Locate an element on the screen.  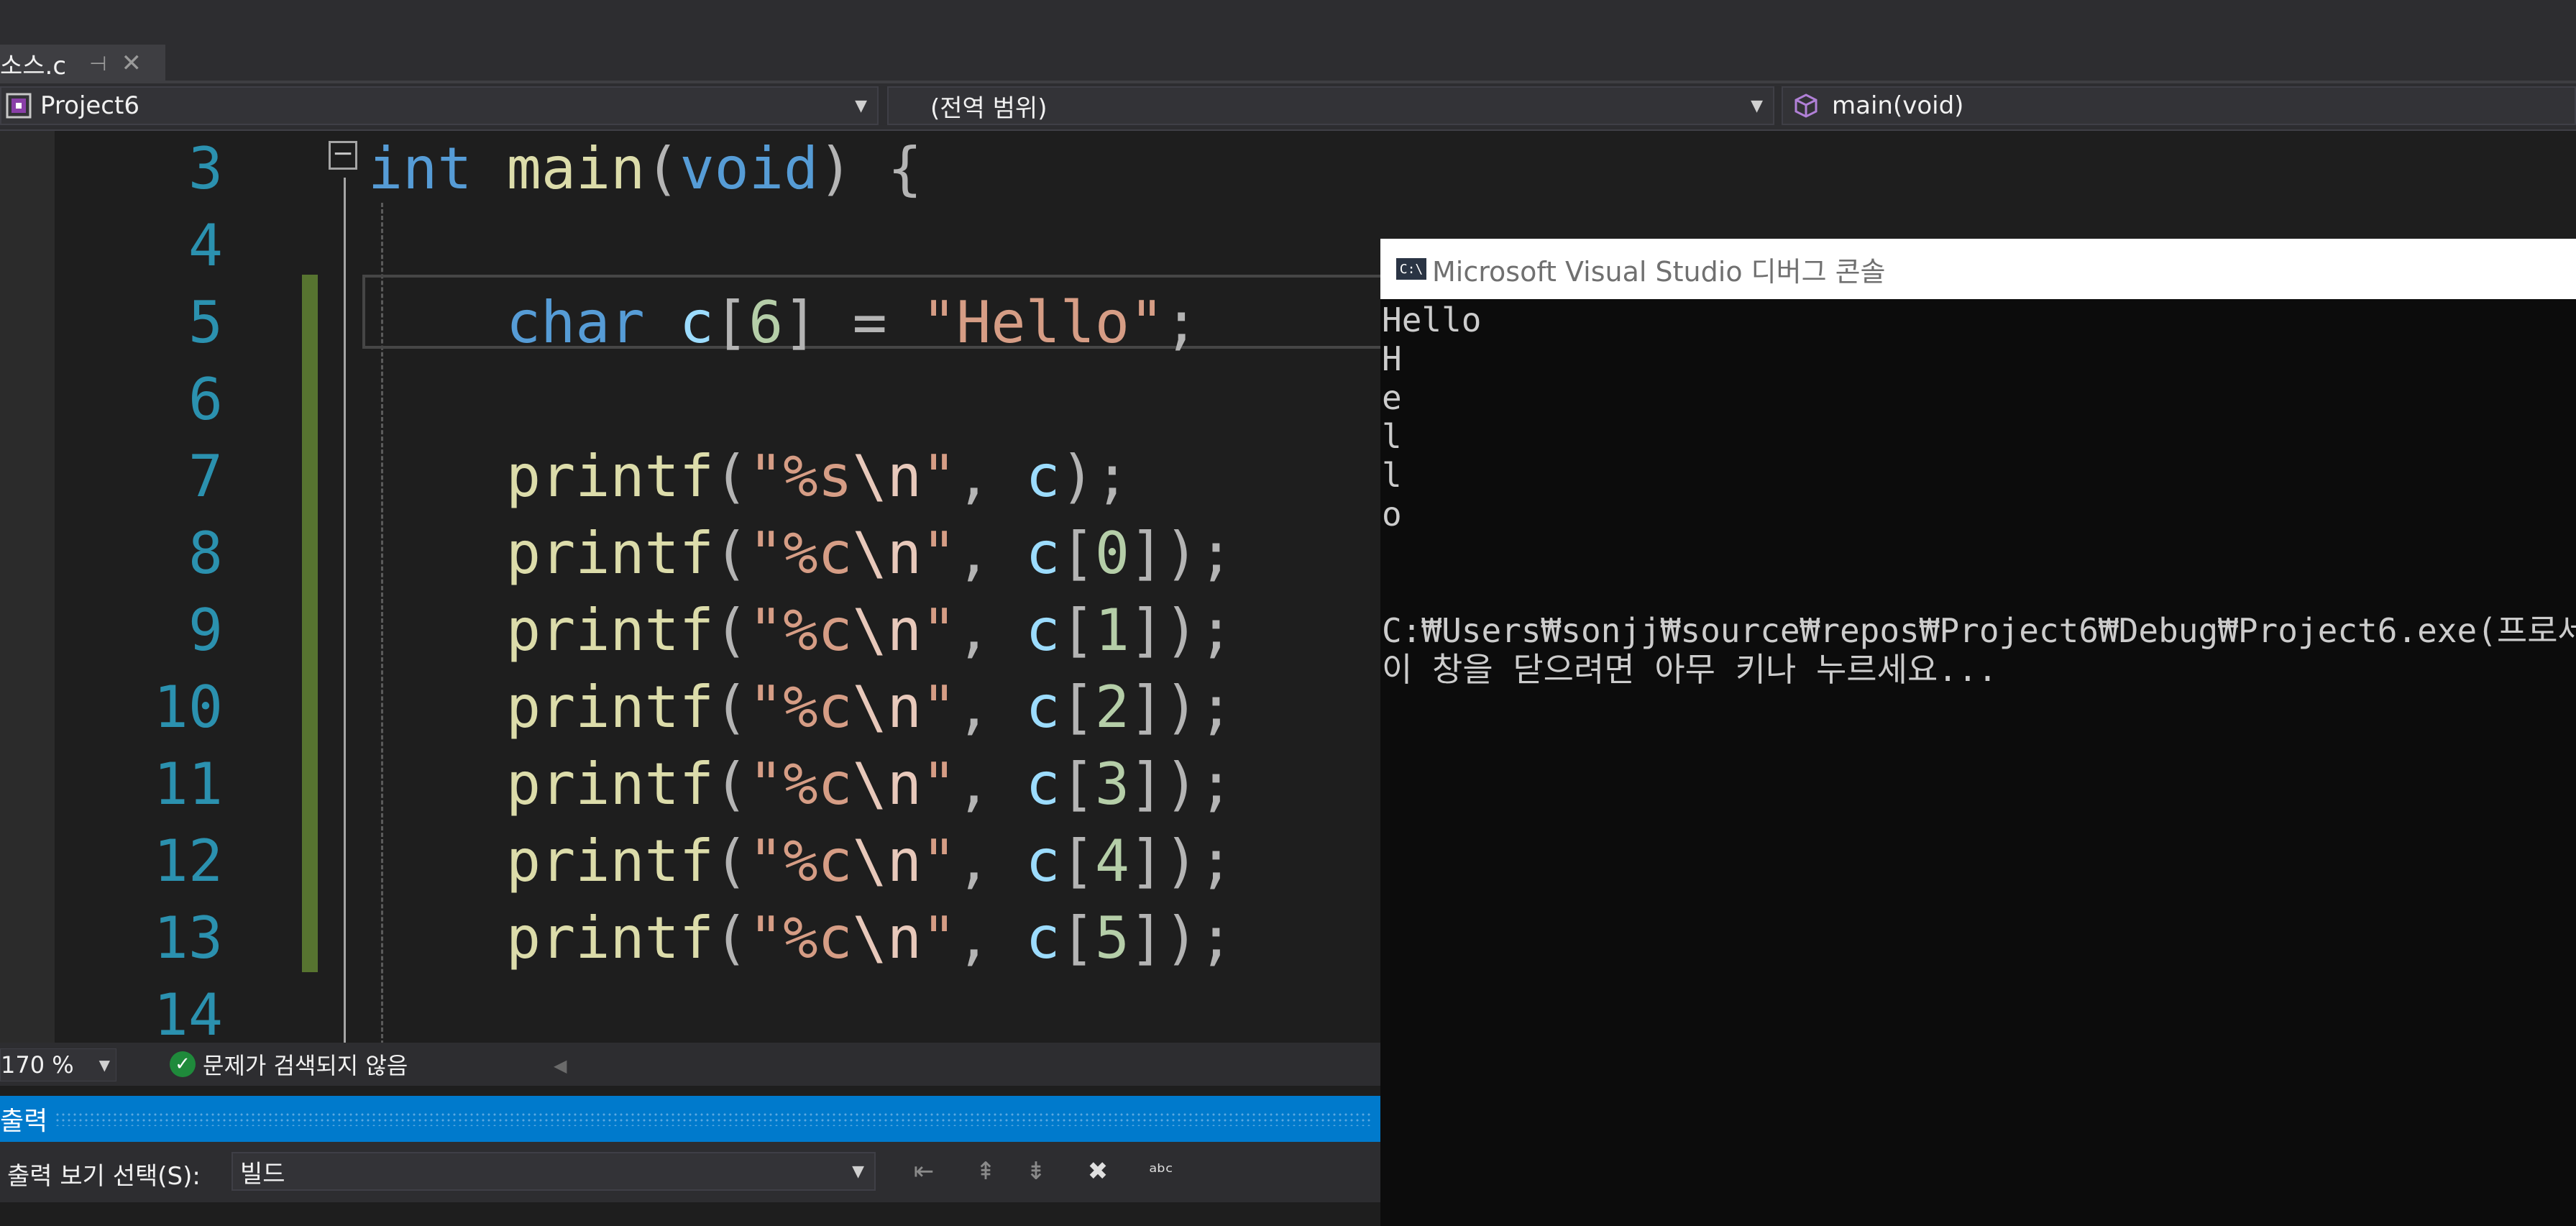
code-line: char c[6] = "Hello"; is located at coordinates (852, 323).